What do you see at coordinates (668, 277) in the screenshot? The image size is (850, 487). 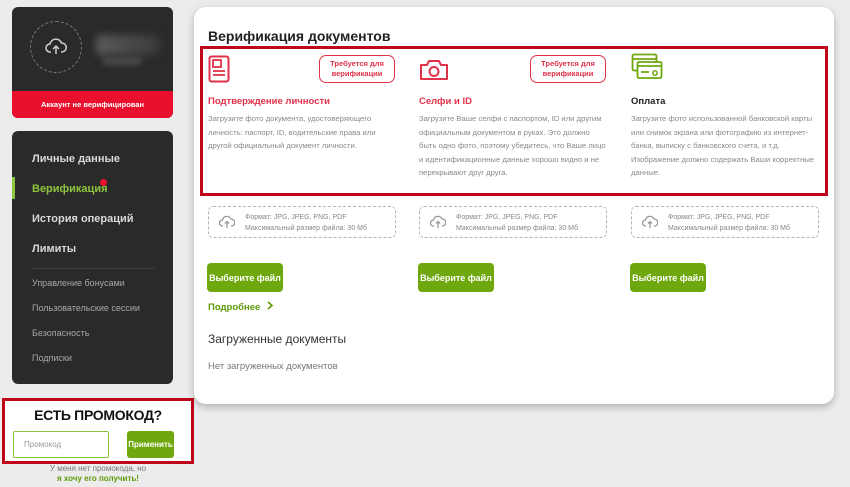 I see `choose-file-button-payment: Выберите файл` at bounding box center [668, 277].